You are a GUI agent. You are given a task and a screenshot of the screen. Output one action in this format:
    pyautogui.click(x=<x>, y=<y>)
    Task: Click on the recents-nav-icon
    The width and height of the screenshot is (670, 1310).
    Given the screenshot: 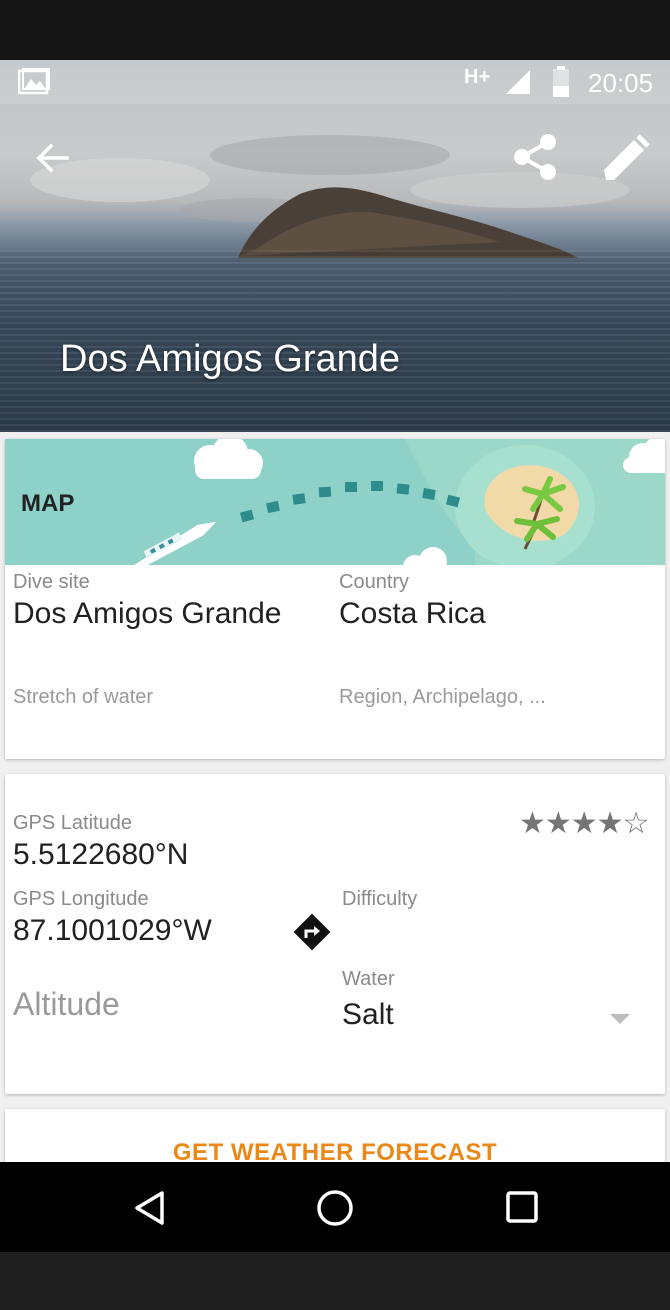 What is the action you would take?
    pyautogui.click(x=522, y=1207)
    